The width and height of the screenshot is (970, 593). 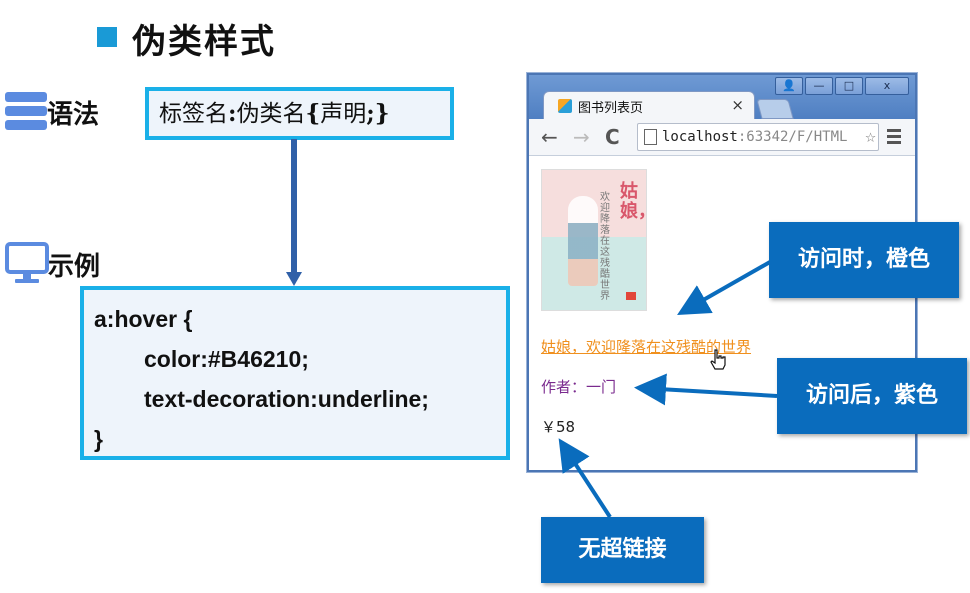 What do you see at coordinates (864, 260) in the screenshot?
I see `callout-hover-orange: 访问时，橙色` at bounding box center [864, 260].